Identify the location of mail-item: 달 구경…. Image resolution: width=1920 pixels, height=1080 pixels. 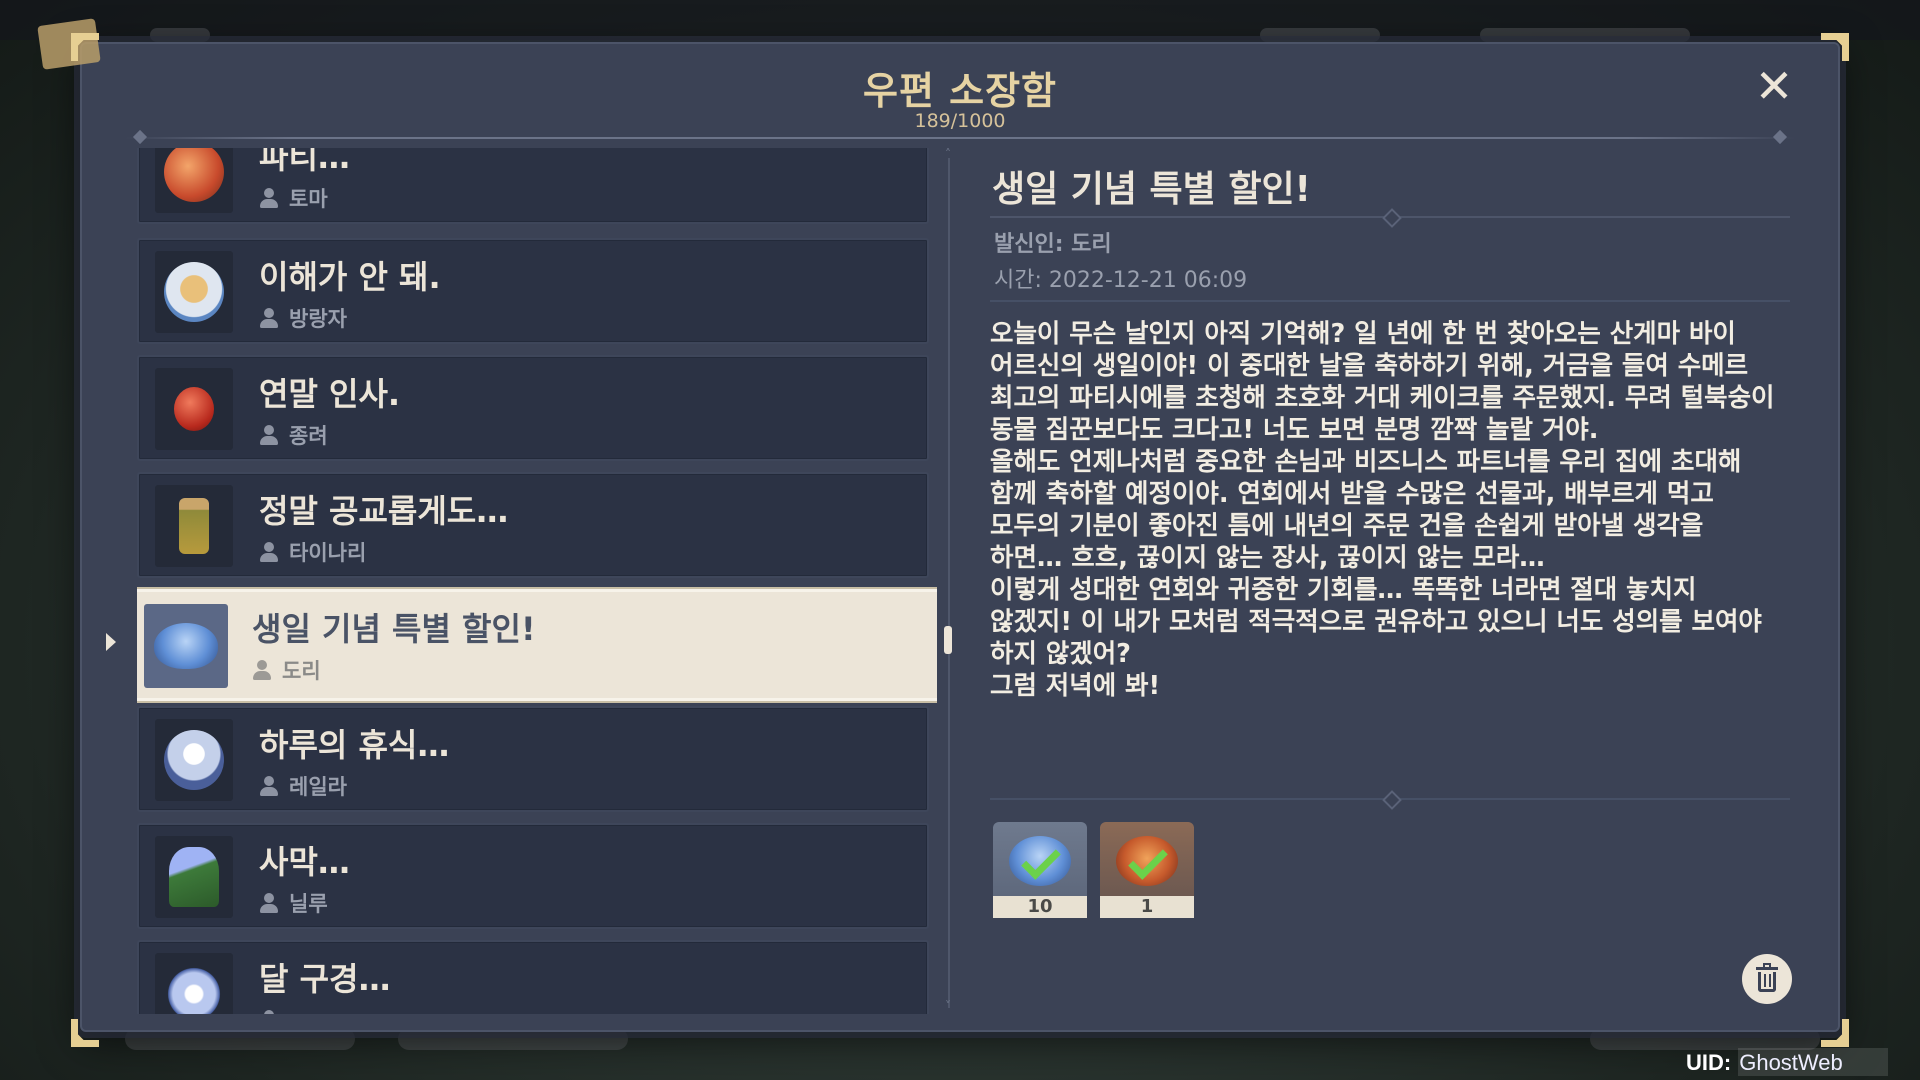
(533, 977).